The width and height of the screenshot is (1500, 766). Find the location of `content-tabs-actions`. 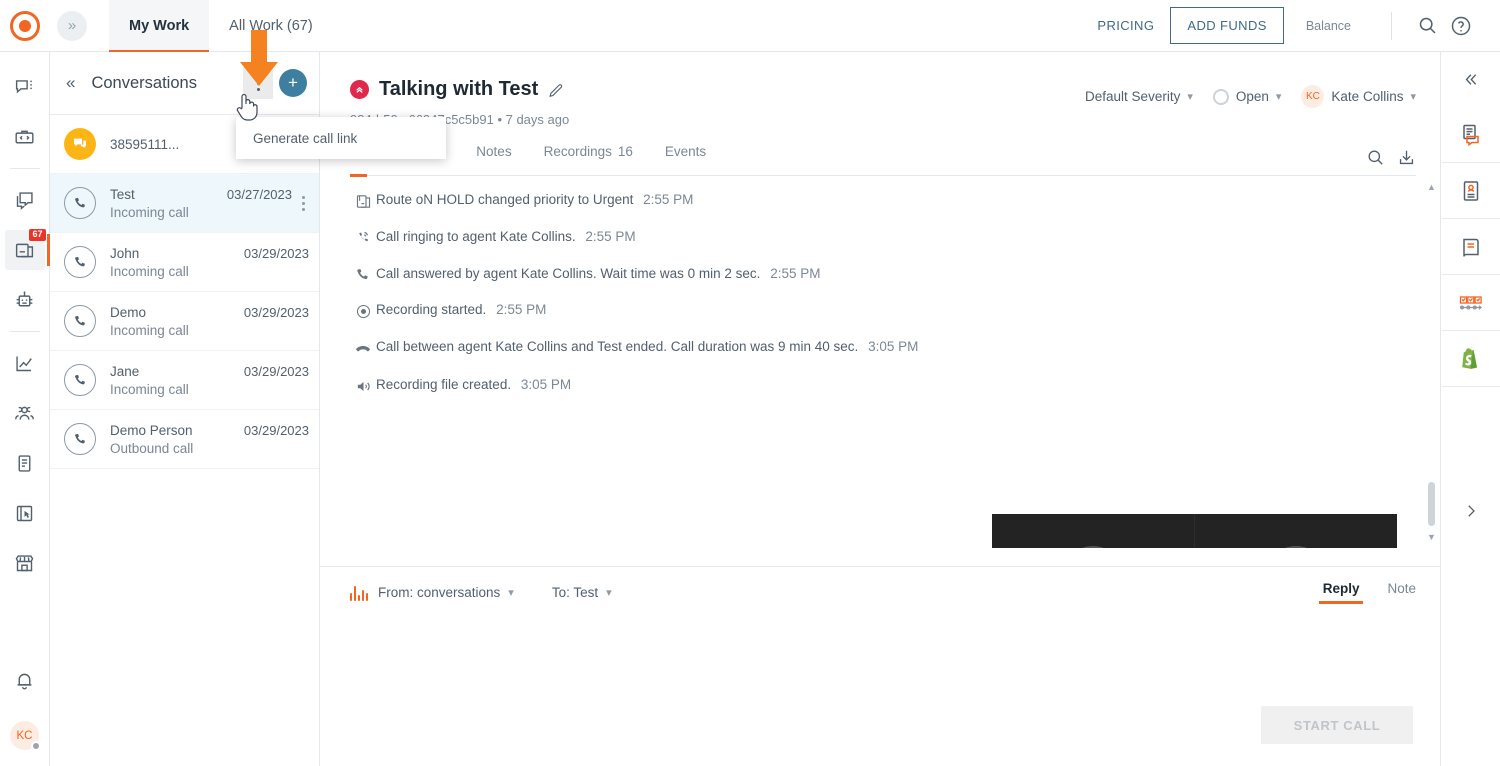

content-tabs-actions is located at coordinates (1391, 160).